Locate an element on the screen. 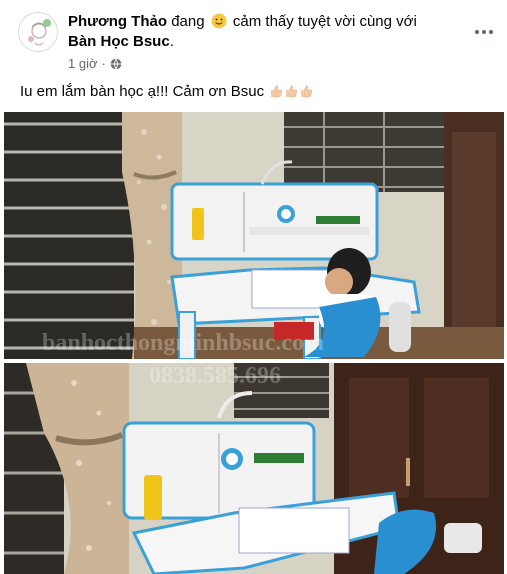 The image size is (507, 574). post-time: 1 giờ is located at coordinates (83, 64).